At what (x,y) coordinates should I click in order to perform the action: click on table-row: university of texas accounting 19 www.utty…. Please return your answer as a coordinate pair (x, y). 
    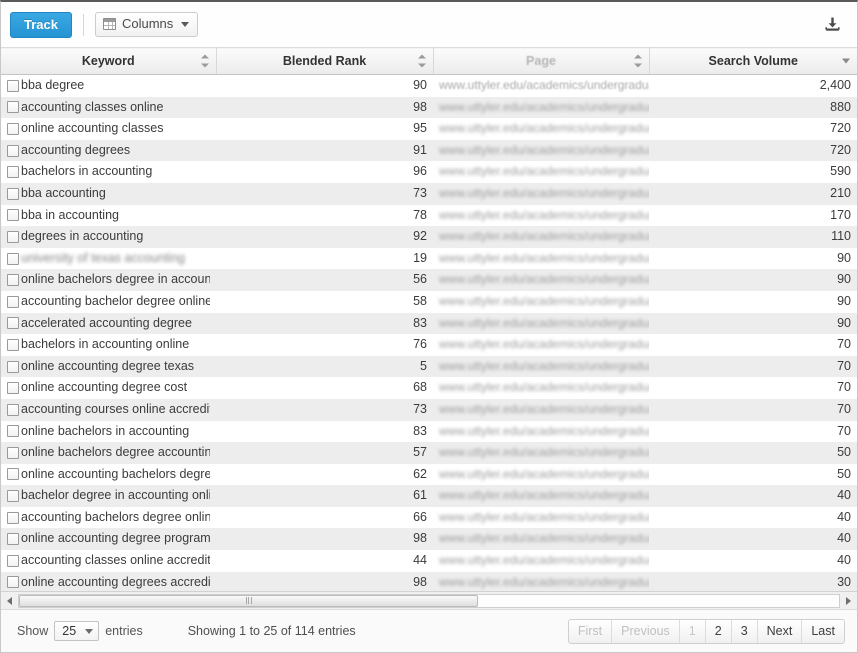
    Looking at the image, I should click on (429, 258).